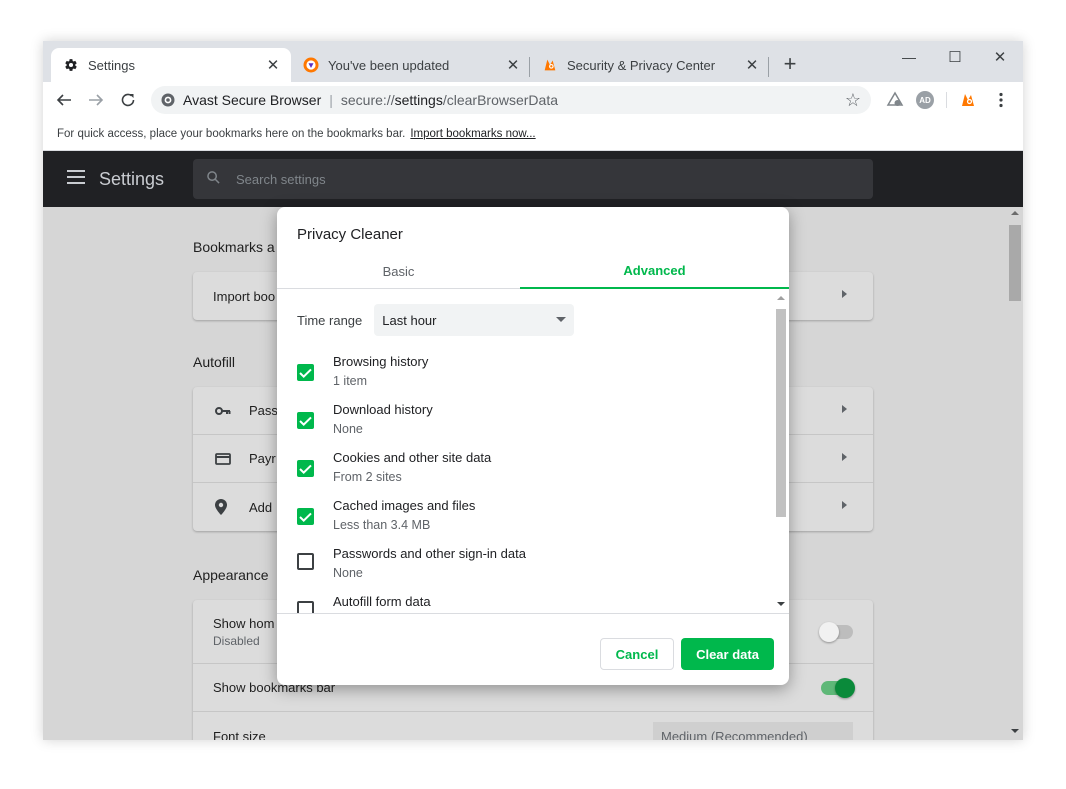  Describe the element at coordinates (224, 458) in the screenshot. I see `credit-card-icon` at that location.